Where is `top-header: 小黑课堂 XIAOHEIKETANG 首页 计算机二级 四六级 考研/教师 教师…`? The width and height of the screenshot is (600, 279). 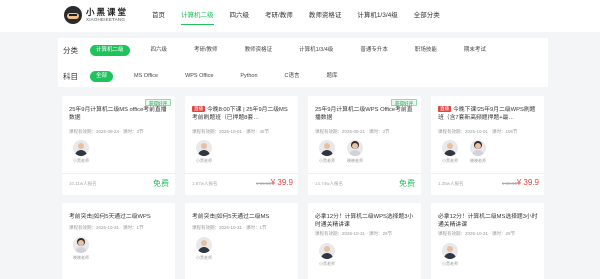 top-header: 小黑课堂 XIAOHEIKETANG 首页 计算机二级 四六级 考研/教师 教师… is located at coordinates (300, 16).